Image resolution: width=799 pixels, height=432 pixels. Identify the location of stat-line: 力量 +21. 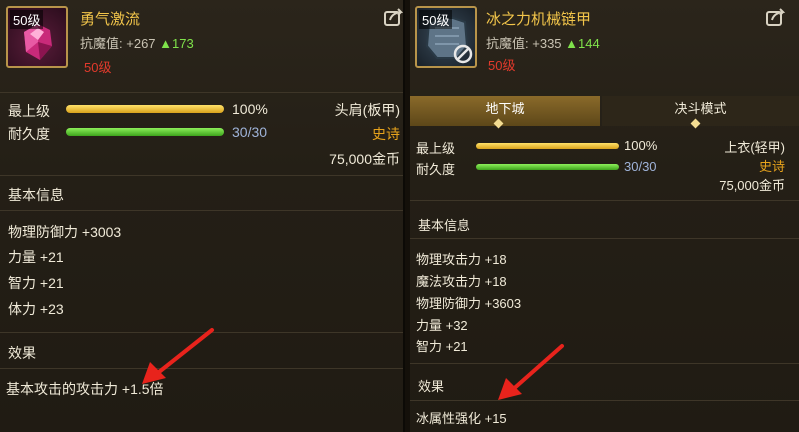
(36, 257).